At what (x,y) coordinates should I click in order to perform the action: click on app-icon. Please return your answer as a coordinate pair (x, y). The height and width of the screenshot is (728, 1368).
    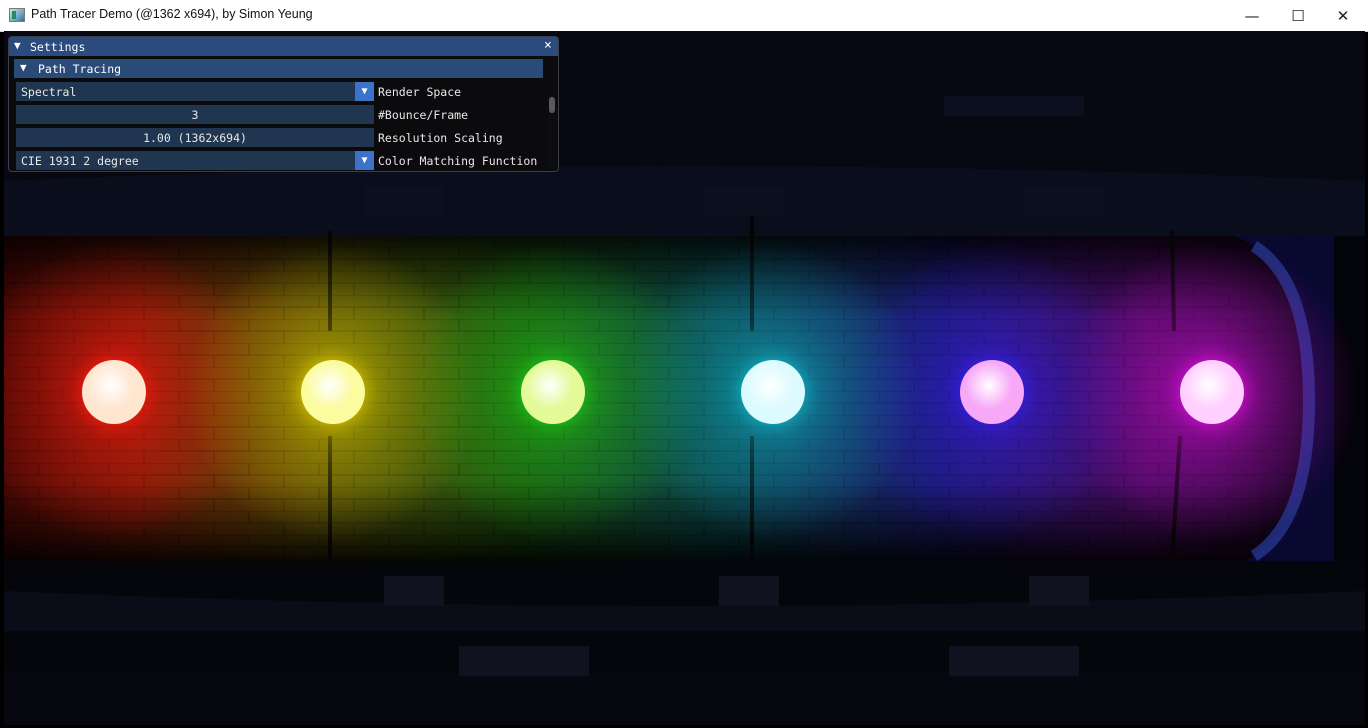
    Looking at the image, I should click on (17, 15).